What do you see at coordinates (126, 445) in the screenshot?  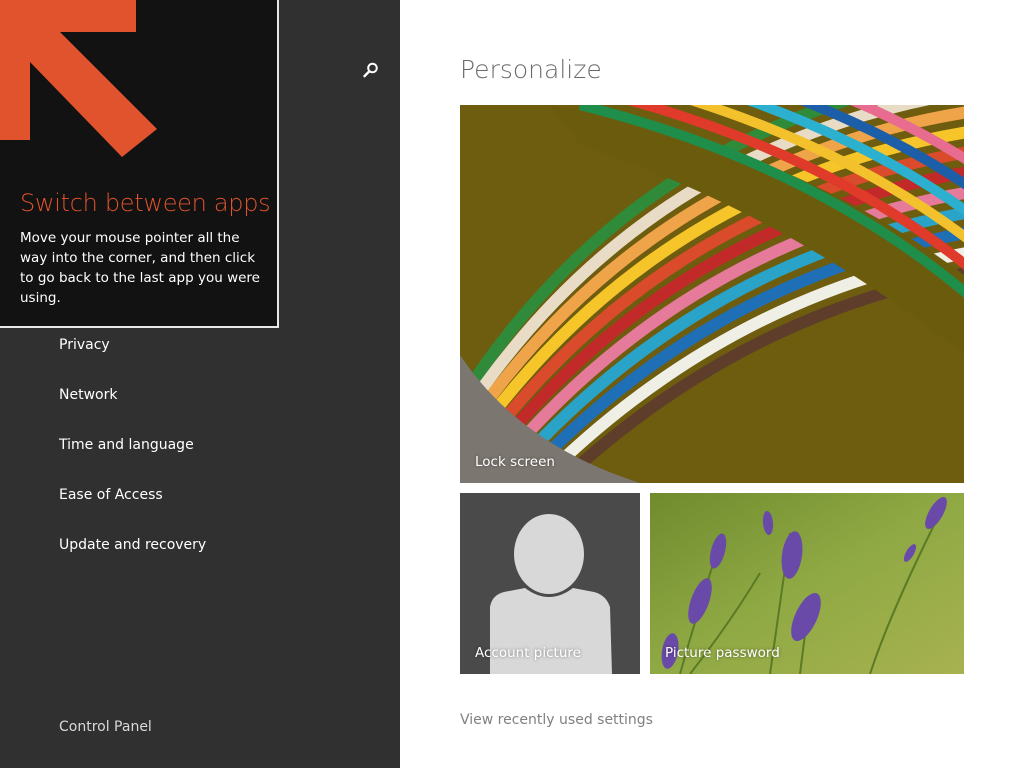 I see `sidebar-item-time-and-language: Time and language` at bounding box center [126, 445].